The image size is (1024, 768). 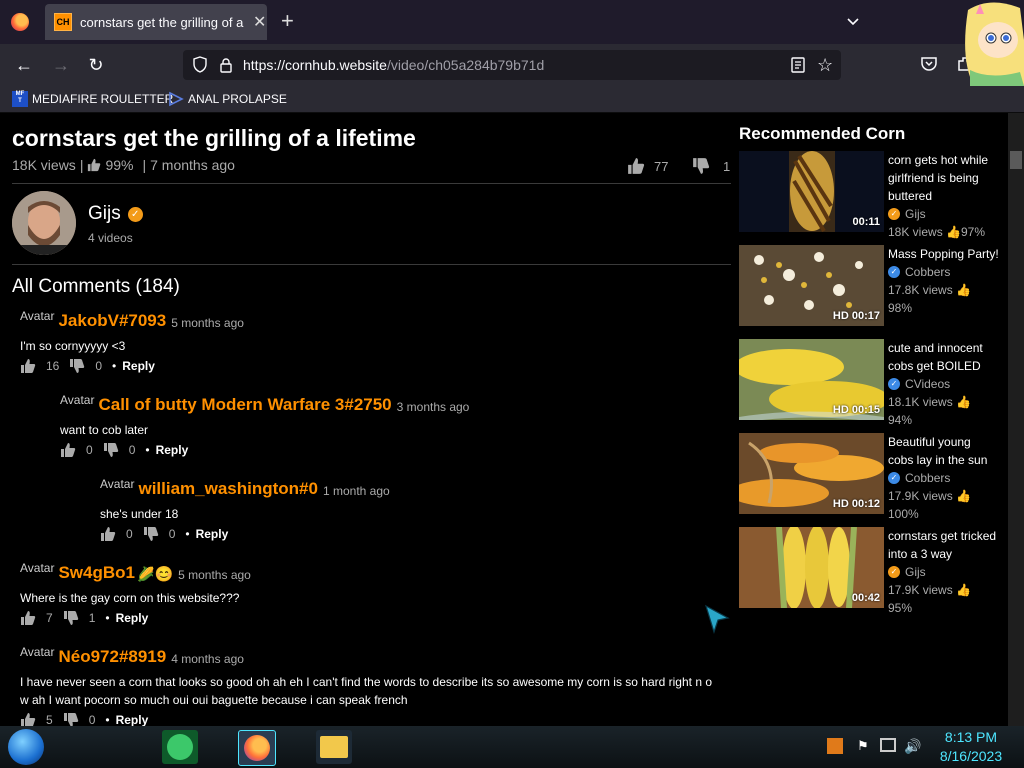 I want to click on recommended-title: Beautiful young cobs lay in the sun, so click(x=943, y=451).